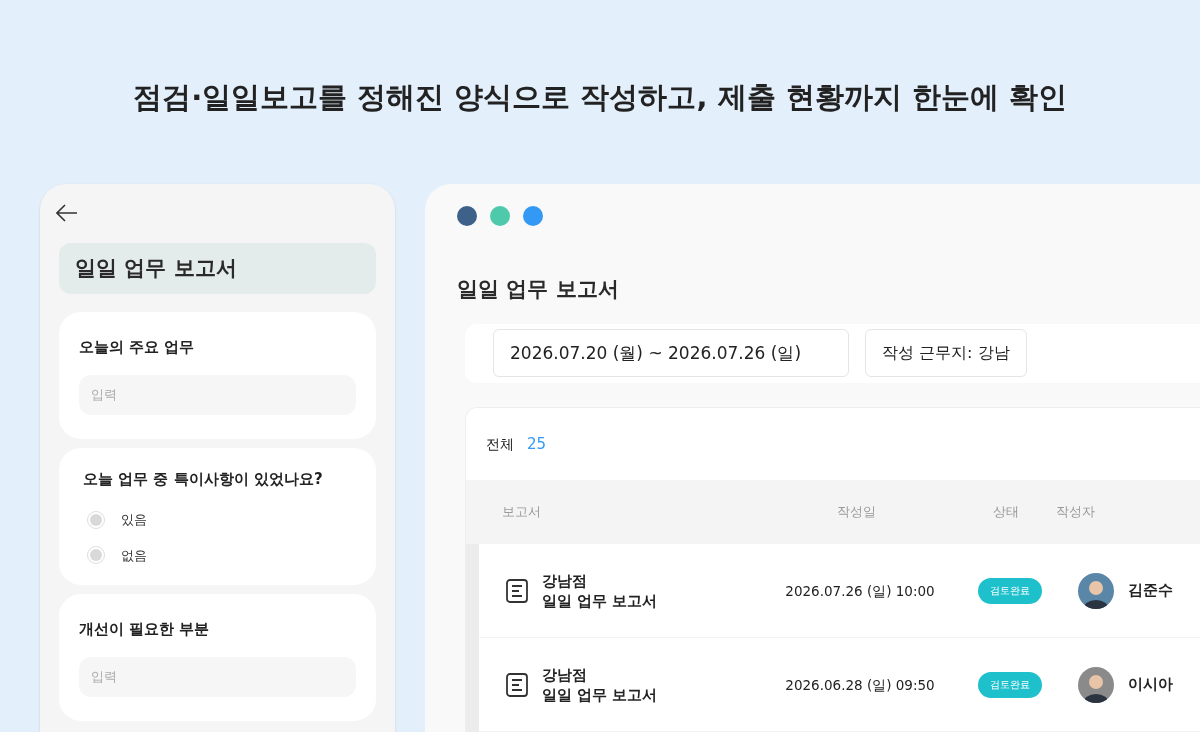  Describe the element at coordinates (145, 629) in the screenshot. I see `field-label: 개선이 필요한 부분` at that location.